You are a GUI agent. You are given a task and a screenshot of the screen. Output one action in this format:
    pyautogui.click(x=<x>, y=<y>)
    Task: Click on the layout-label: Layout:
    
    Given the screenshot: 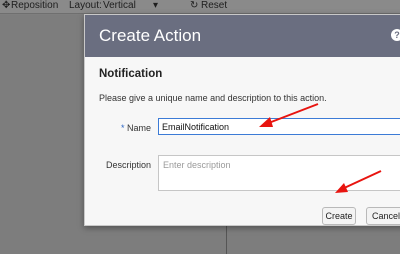 What is the action you would take?
    pyautogui.click(x=85, y=5)
    